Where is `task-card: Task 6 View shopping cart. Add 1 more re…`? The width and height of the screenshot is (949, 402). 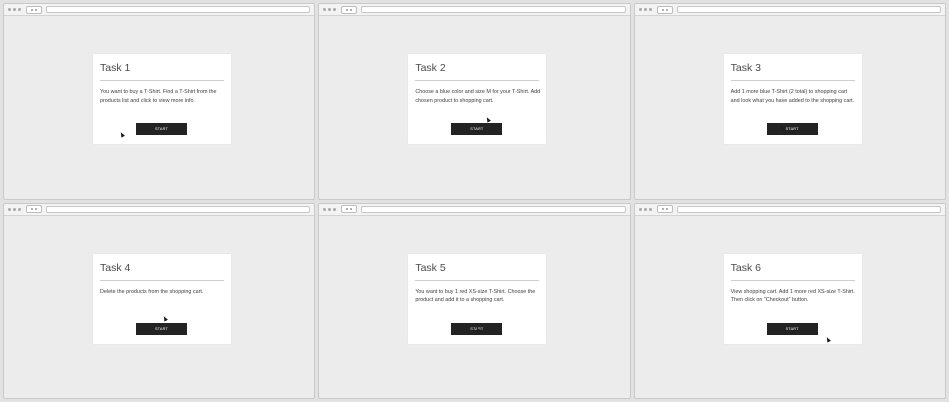 task-card: Task 6 View shopping cart. Add 1 more re… is located at coordinates (792, 298).